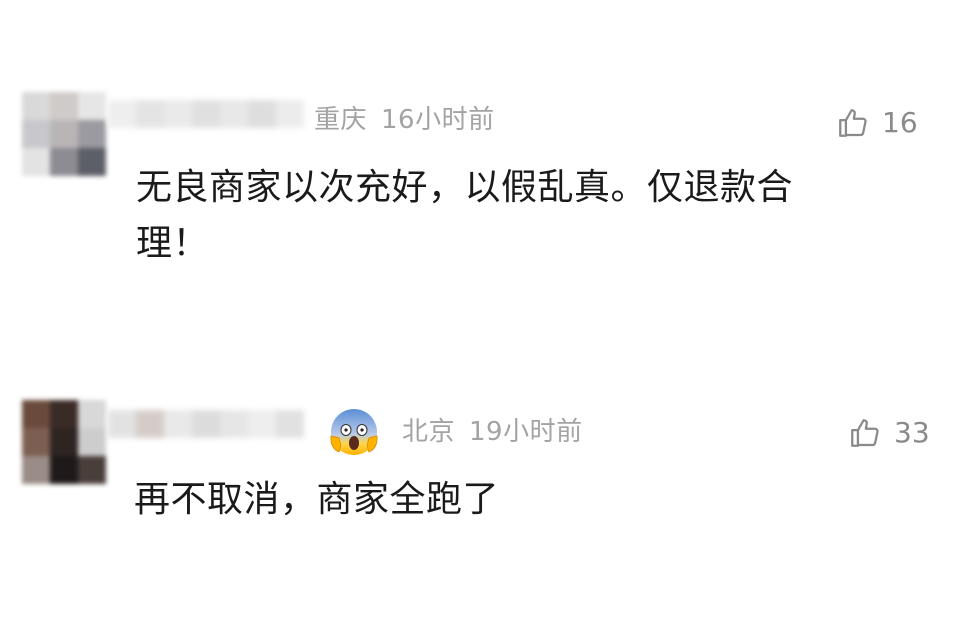  Describe the element at coordinates (912, 432) in the screenshot. I see `like-count: 33` at that location.